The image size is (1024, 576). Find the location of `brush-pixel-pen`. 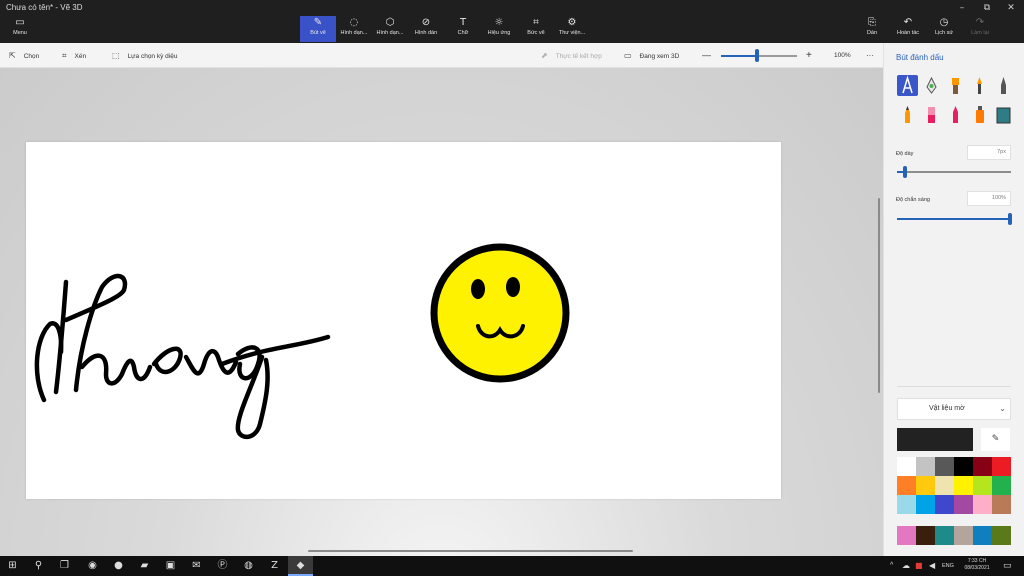

brush-pixel-pen is located at coordinates (1003, 85).